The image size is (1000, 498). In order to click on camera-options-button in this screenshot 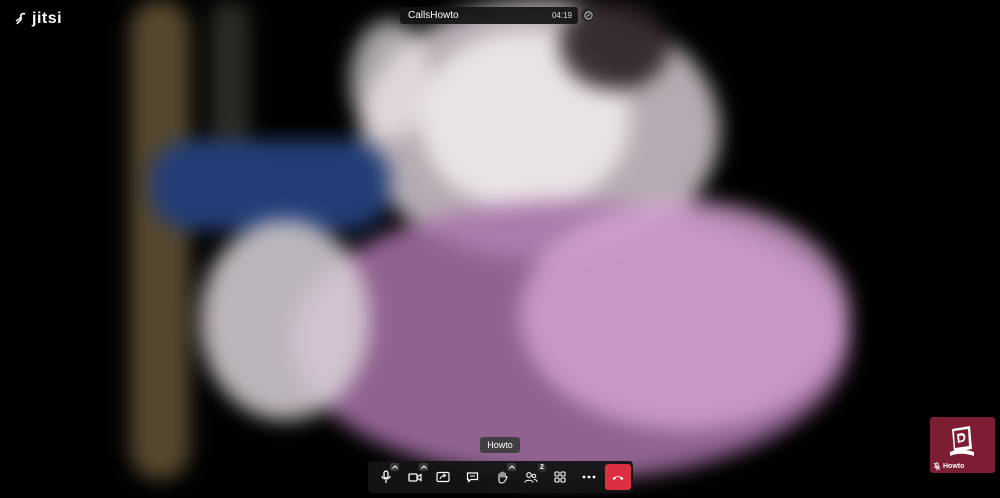, I will do `click(423, 467)`.